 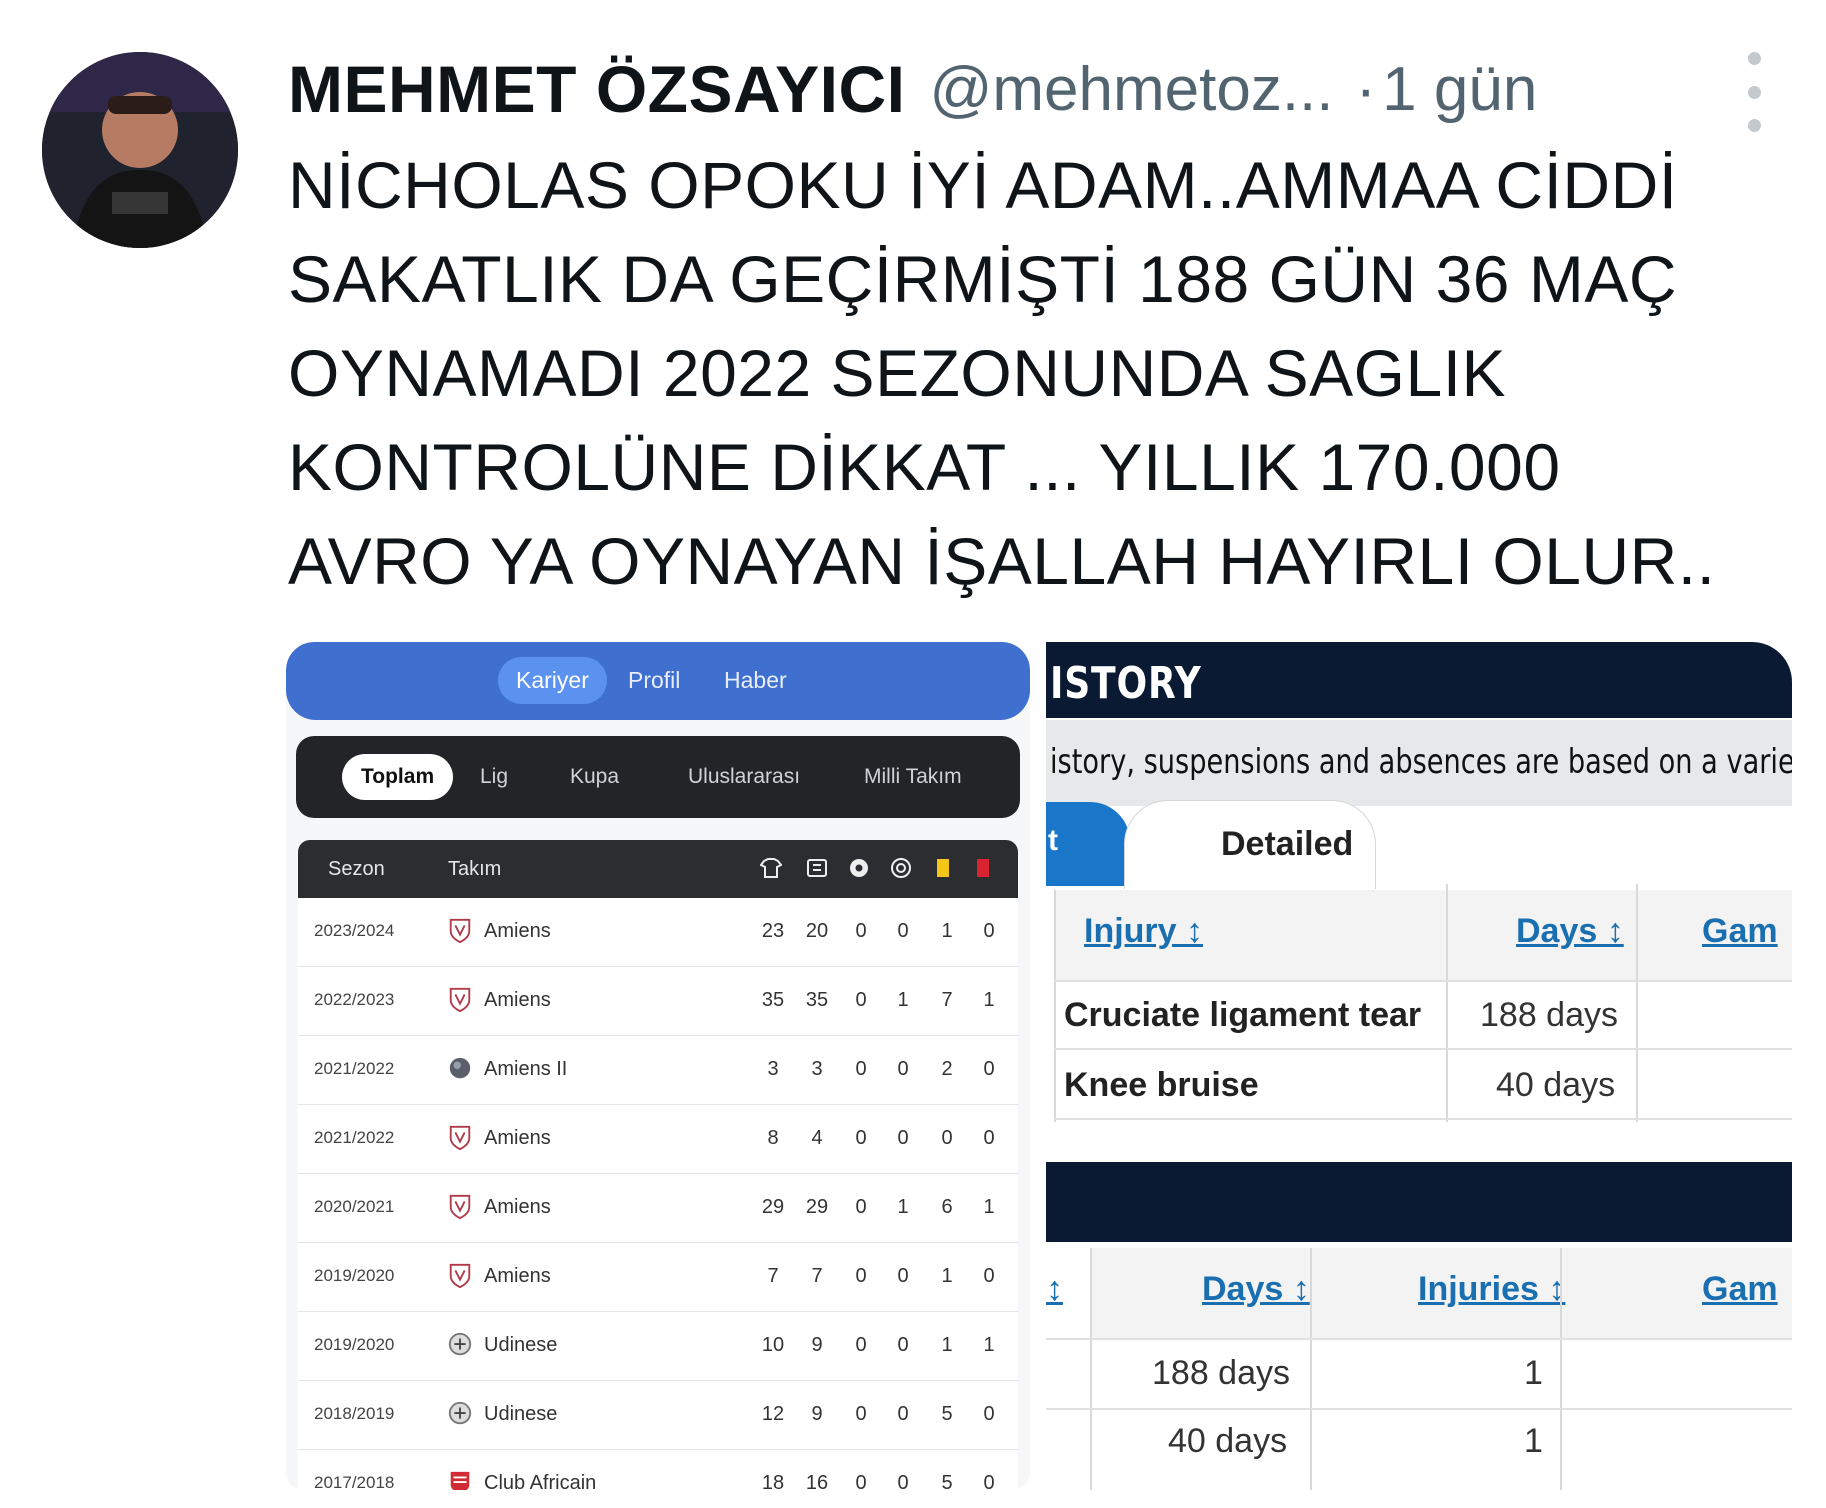 What do you see at coordinates (817, 1069) in the screenshot?
I see `stat-cell: 3` at bounding box center [817, 1069].